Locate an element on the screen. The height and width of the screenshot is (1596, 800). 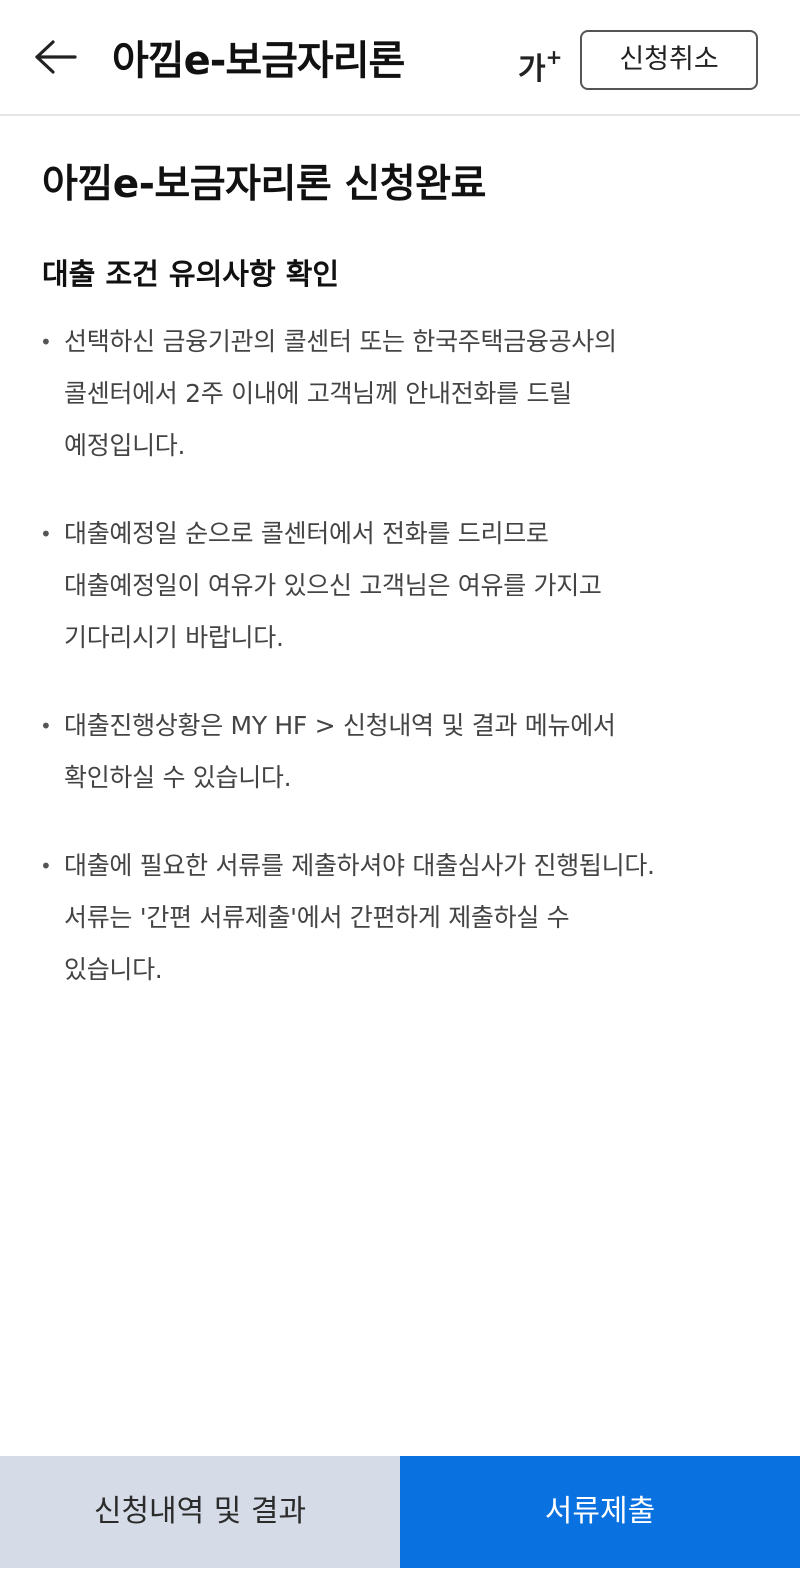
notice-line: 대출에 필요한 서류를 제출하셔야 대출심사가 진행됩니다. is located at coordinates (359, 865).